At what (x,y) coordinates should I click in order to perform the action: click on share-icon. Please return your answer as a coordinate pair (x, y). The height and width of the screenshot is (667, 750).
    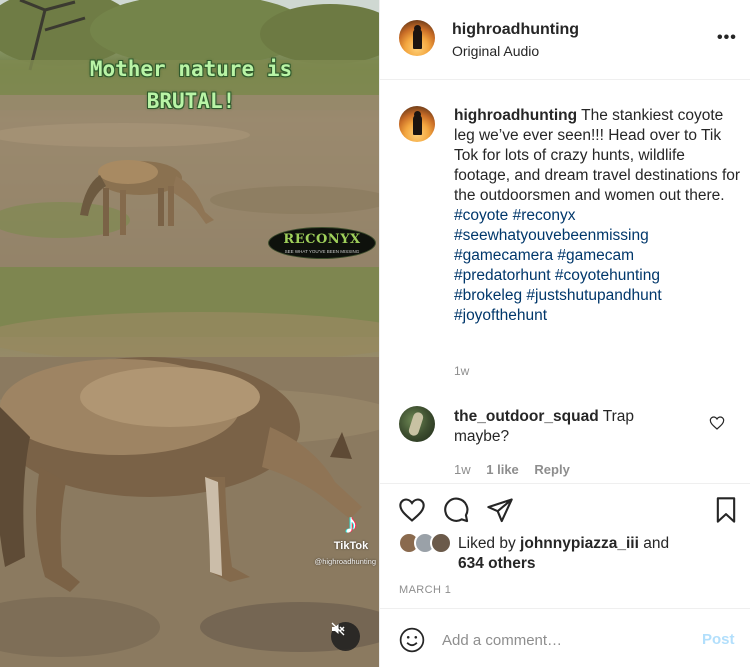
    Looking at the image, I should click on (500, 510).